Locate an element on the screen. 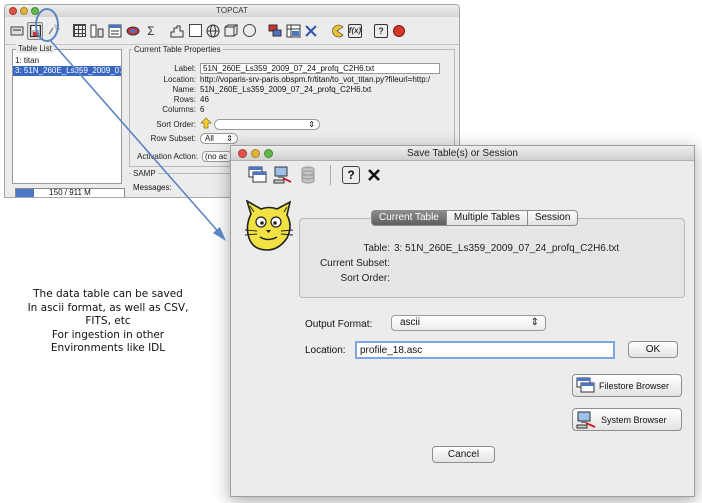 The image size is (702, 503). tab-session: Session is located at coordinates (553, 218).